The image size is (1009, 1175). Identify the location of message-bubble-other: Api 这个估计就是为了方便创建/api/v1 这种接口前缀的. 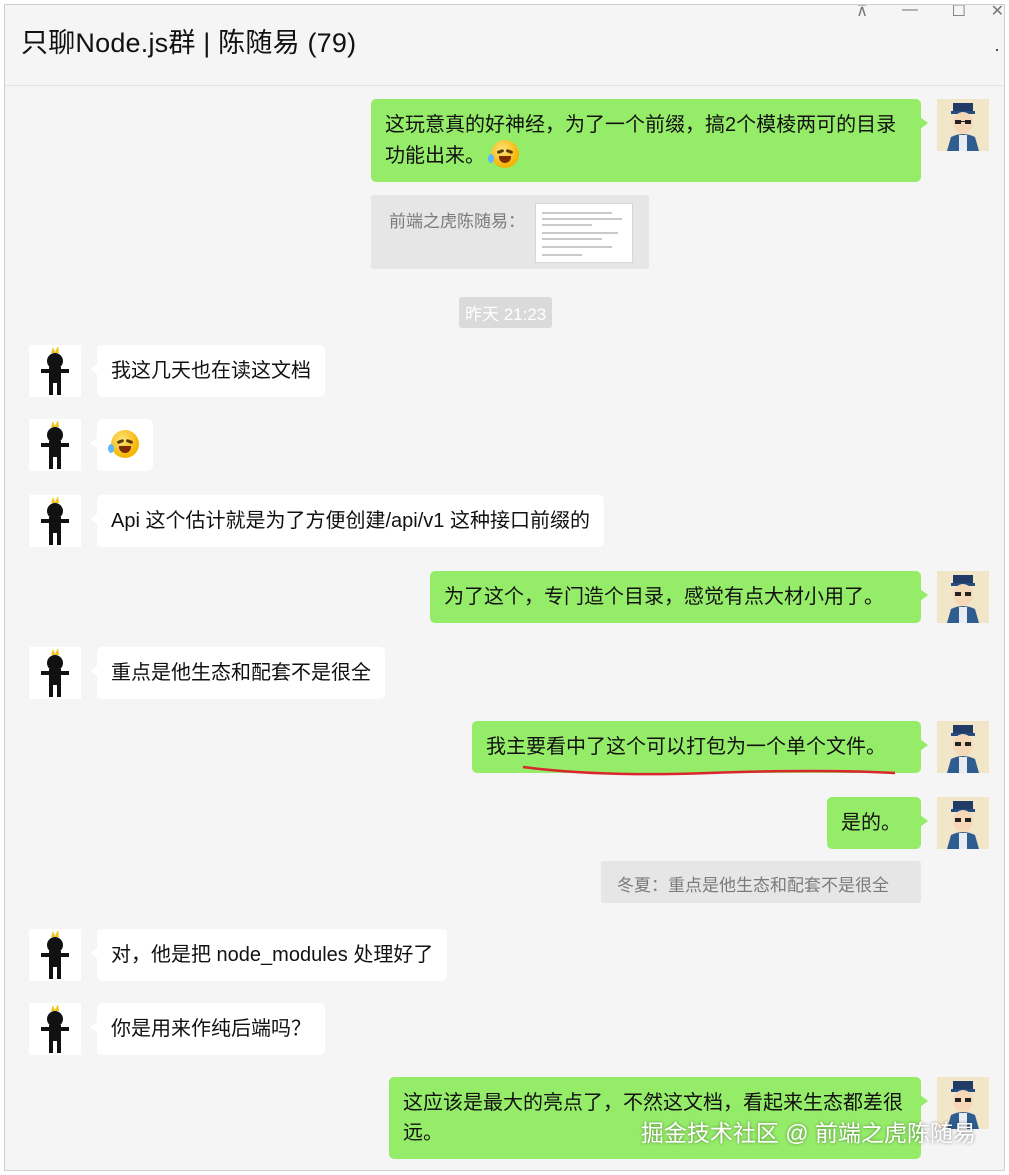
(347, 521).